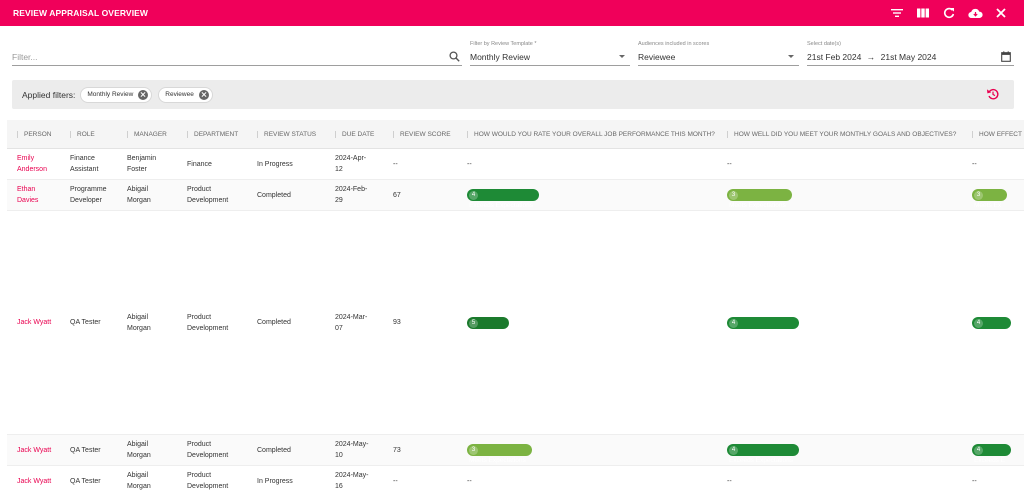  Describe the element at coordinates (718, 52) in the screenshot. I see `audience-select: Audiences included in scores Reviewee` at that location.